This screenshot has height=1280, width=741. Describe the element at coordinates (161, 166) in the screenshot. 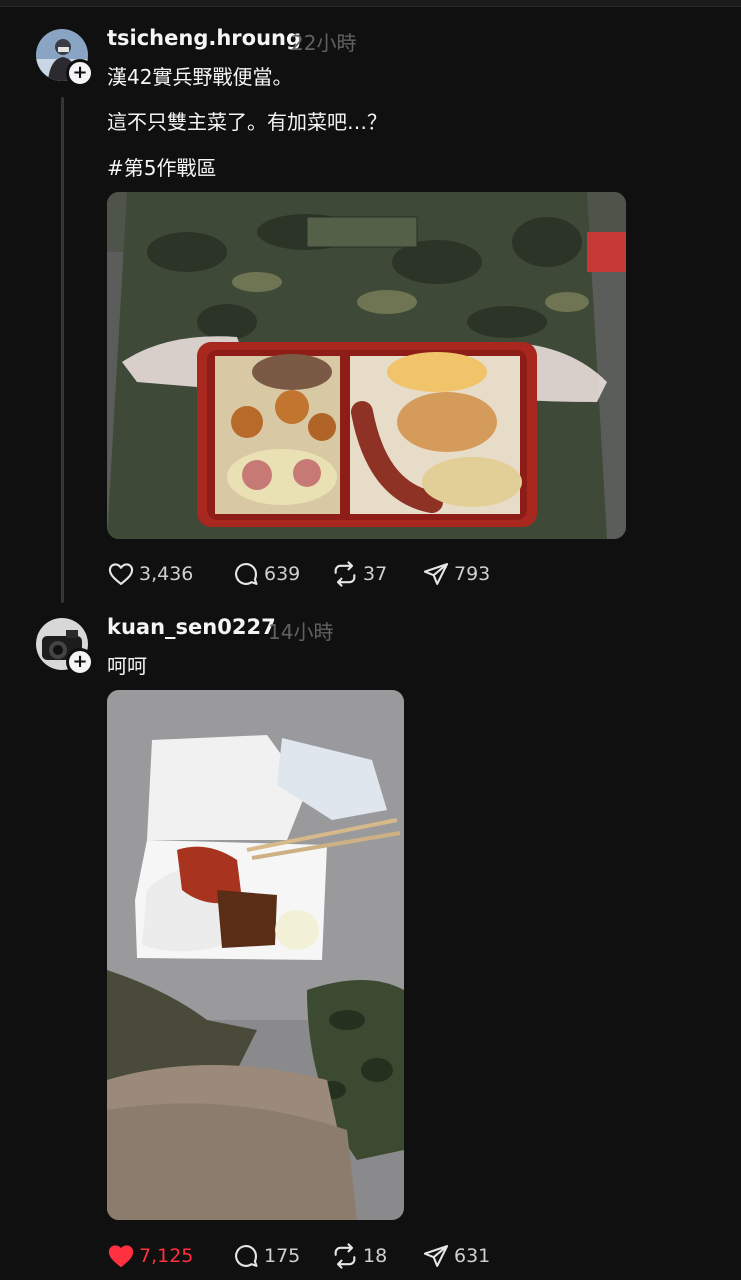

I see `post-hashtag: #第5作戰區` at that location.